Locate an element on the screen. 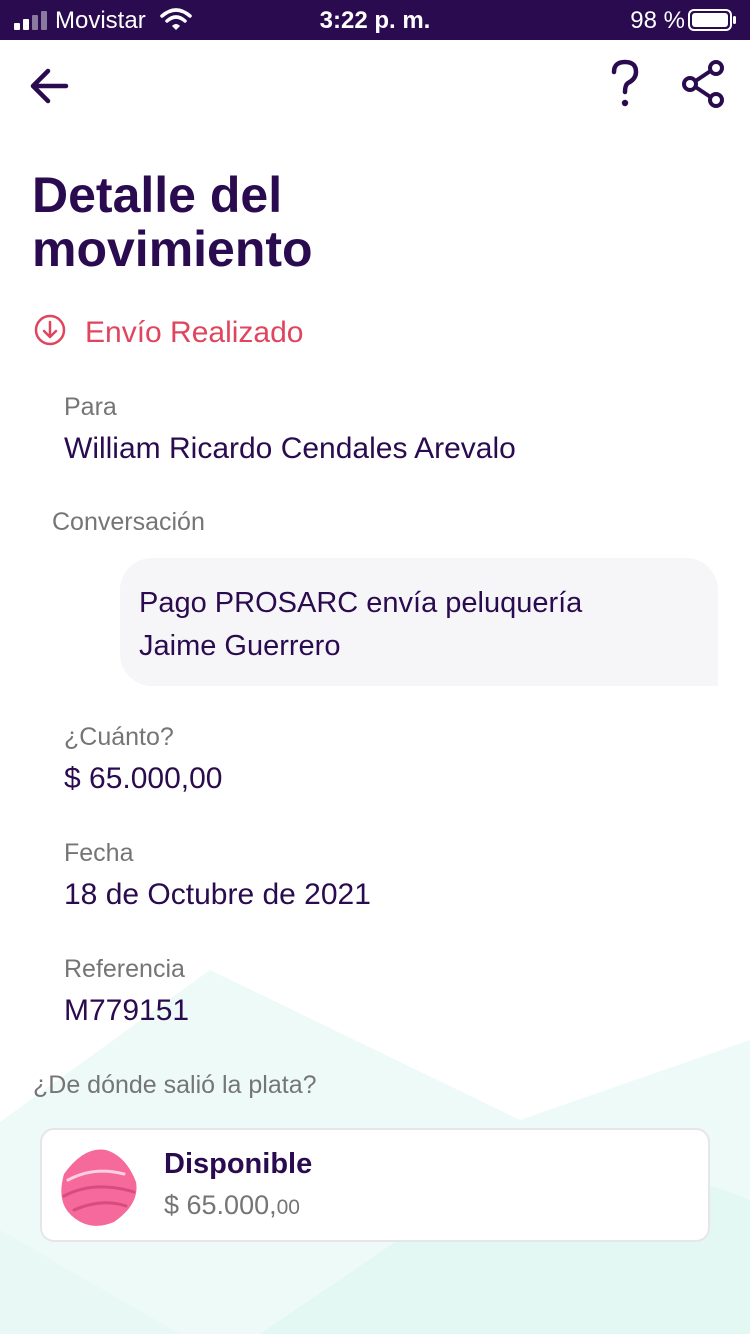 This screenshot has width=750, height=1334. status-text: Envío Realizado is located at coordinates (194, 332).